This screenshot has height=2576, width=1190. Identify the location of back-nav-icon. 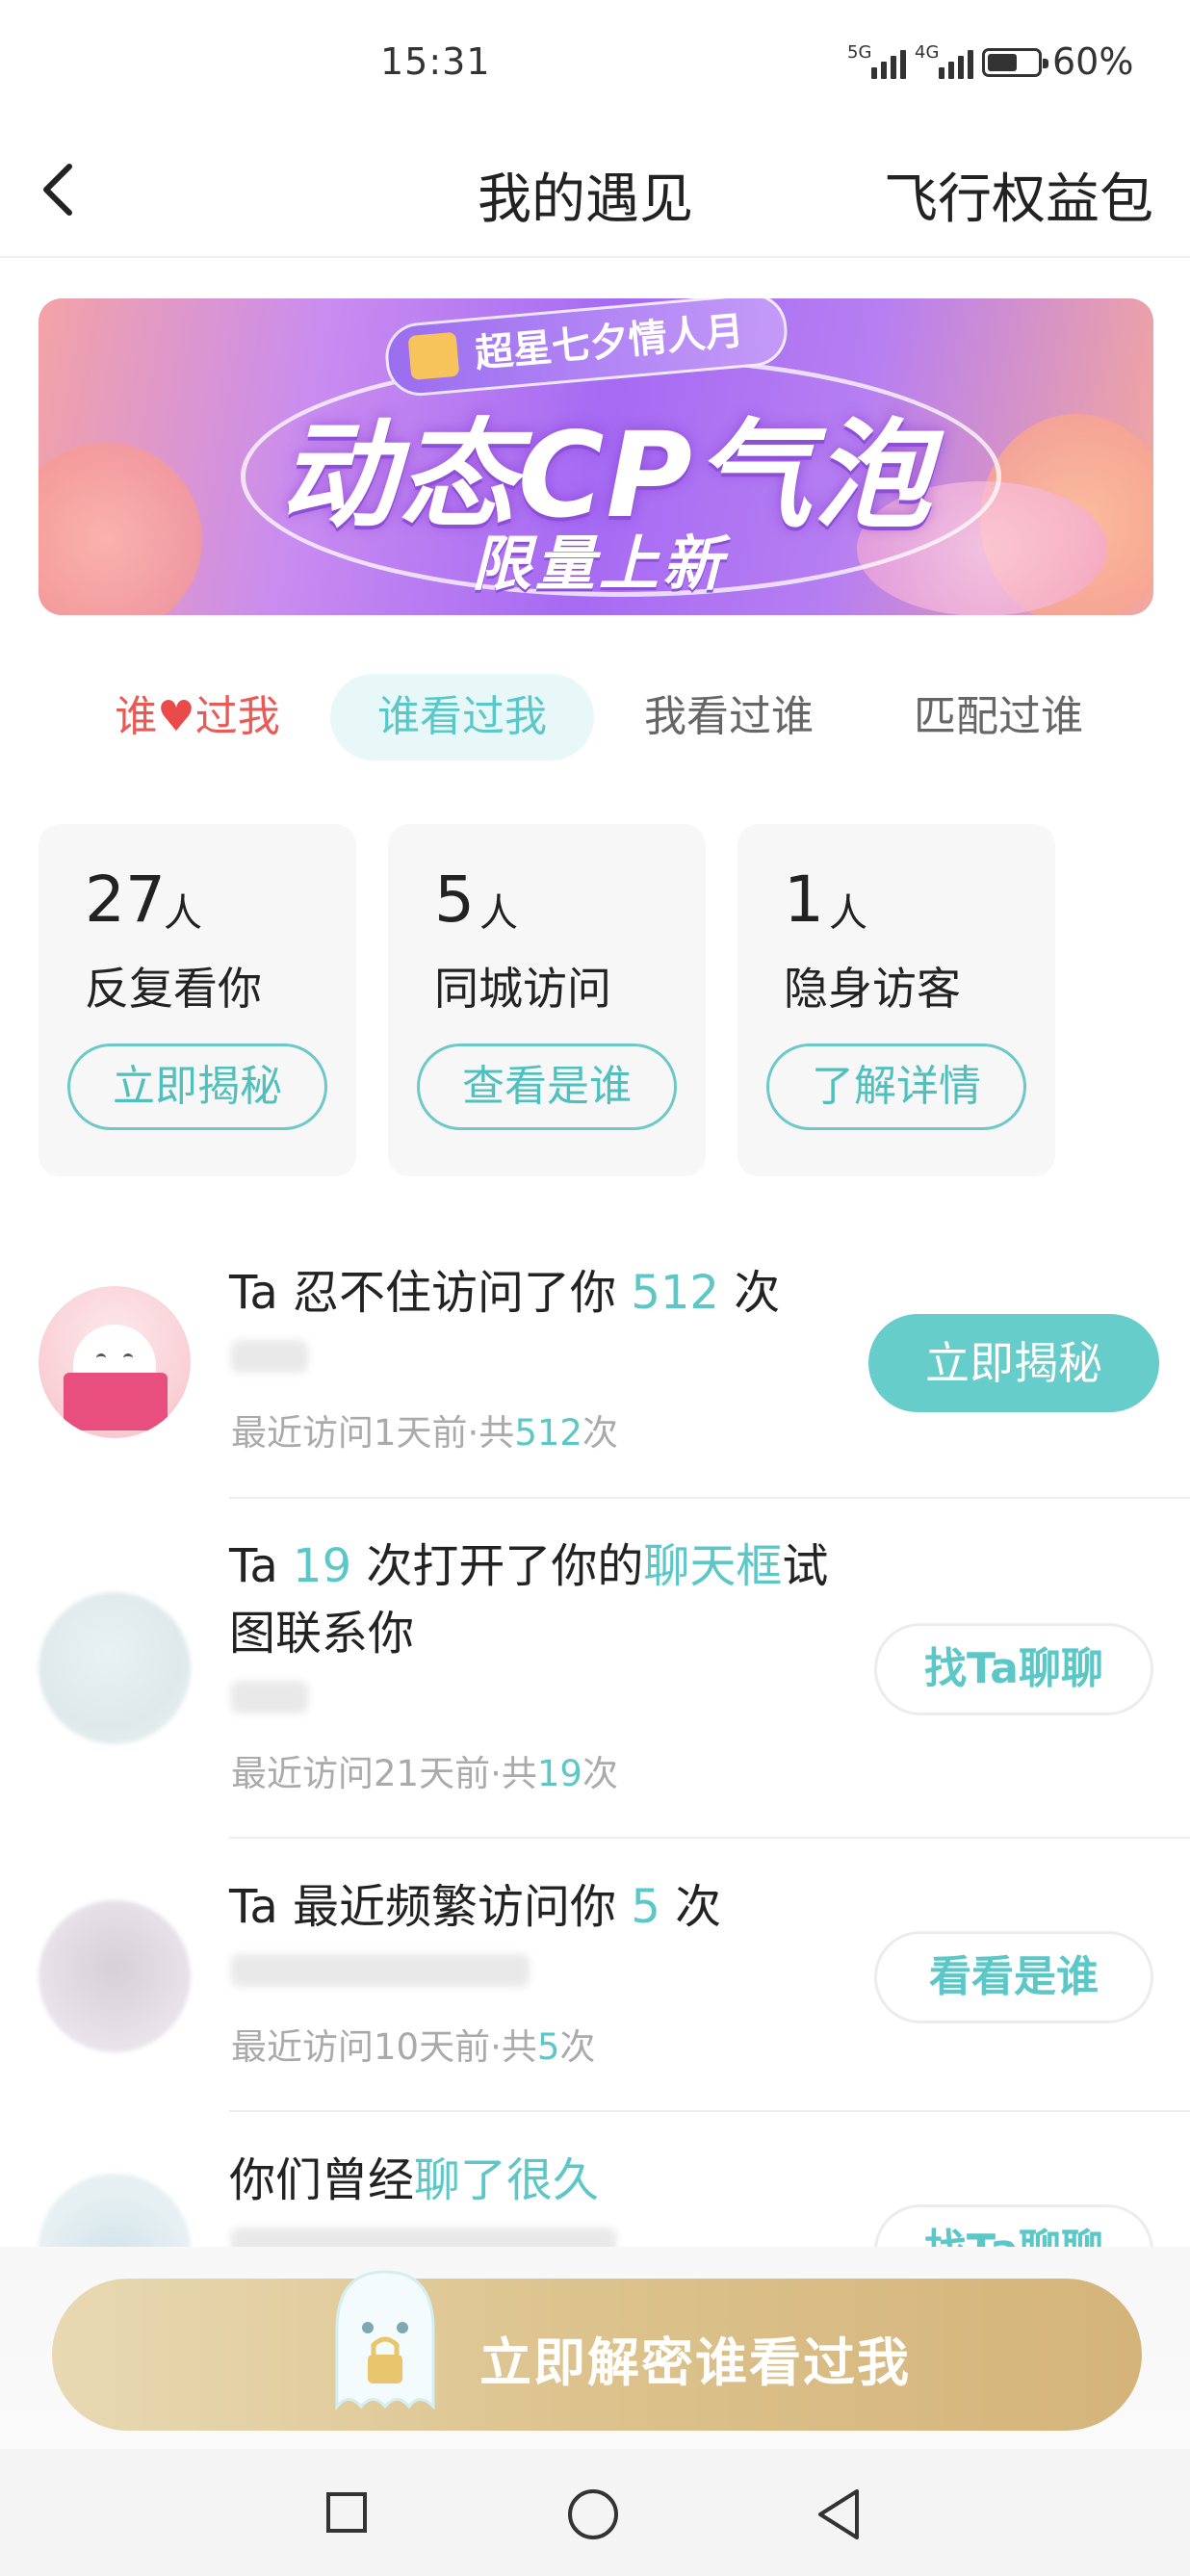
(839, 2514).